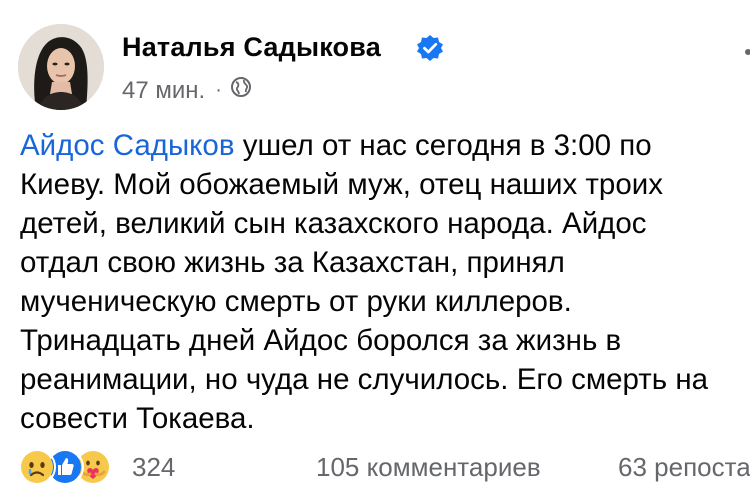 Image resolution: width=750 pixels, height=497 pixels. What do you see at coordinates (296, 301) in the screenshot?
I see `post-line-5: мученическую смерть от руки киллеров.` at bounding box center [296, 301].